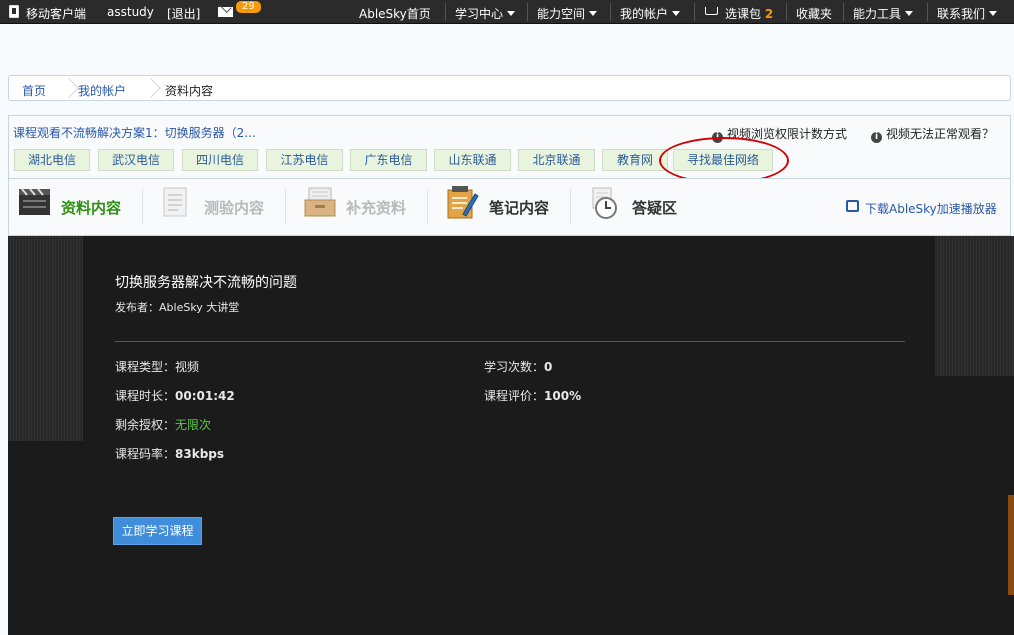  I want to click on mobile-client-link: 移动客户端, so click(56, 13).